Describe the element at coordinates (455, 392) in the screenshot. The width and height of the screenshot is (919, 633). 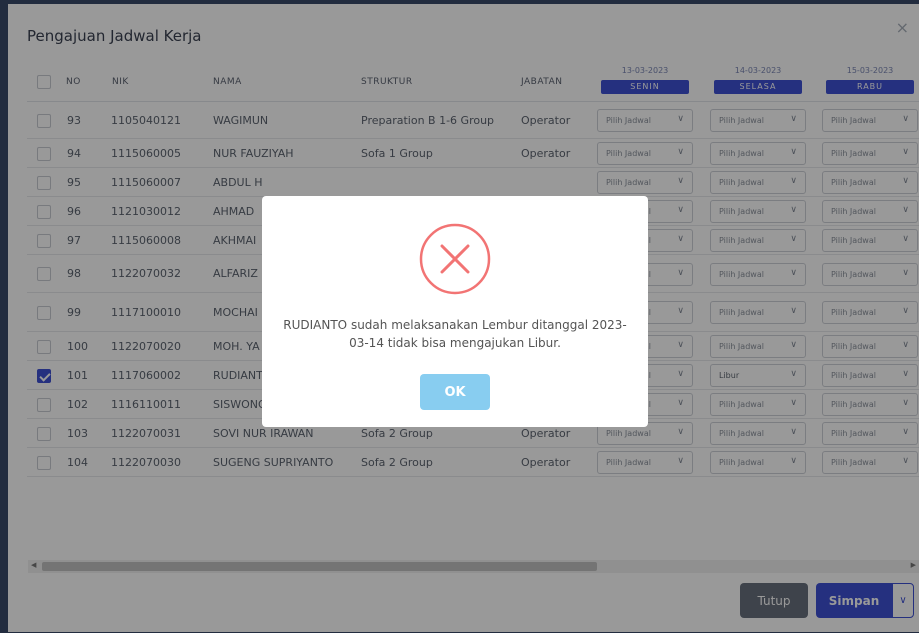
I see `ok-button: OK` at that location.